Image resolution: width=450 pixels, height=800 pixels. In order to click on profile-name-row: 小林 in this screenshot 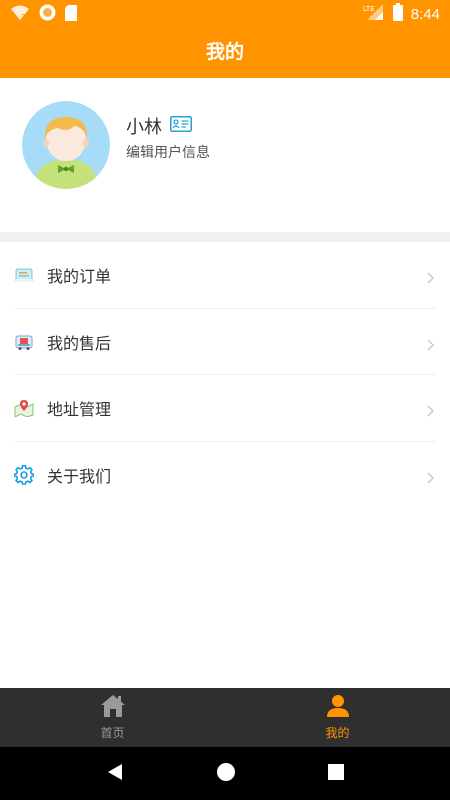, I will do `click(159, 126)`.